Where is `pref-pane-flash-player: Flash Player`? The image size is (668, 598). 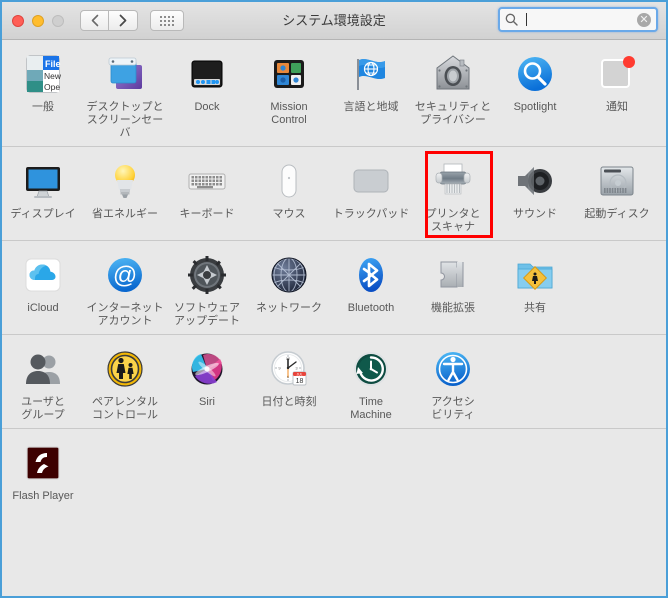 pref-pane-flash-player: Flash Player is located at coordinates (43, 470).